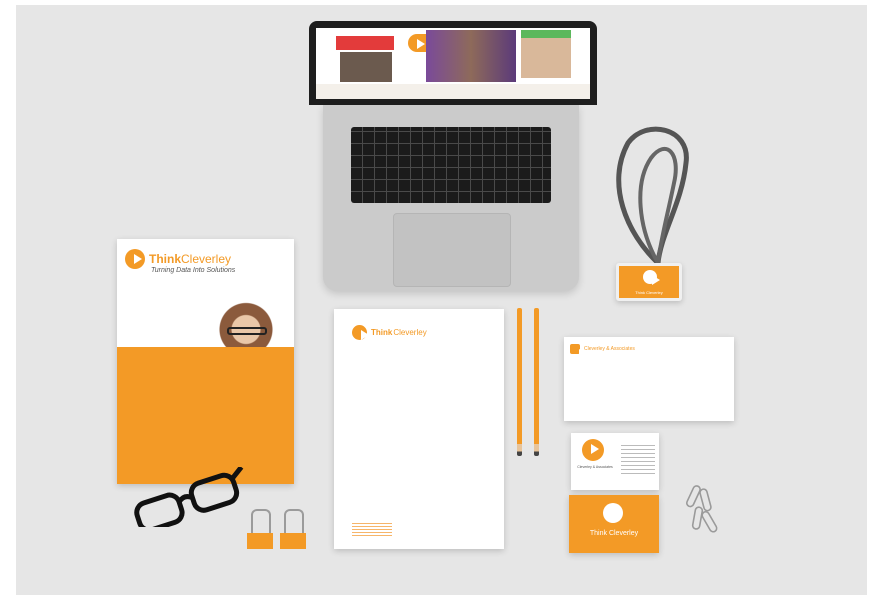 This screenshot has height=596, width=875. I want to click on brochure-logo-icon, so click(135, 259).